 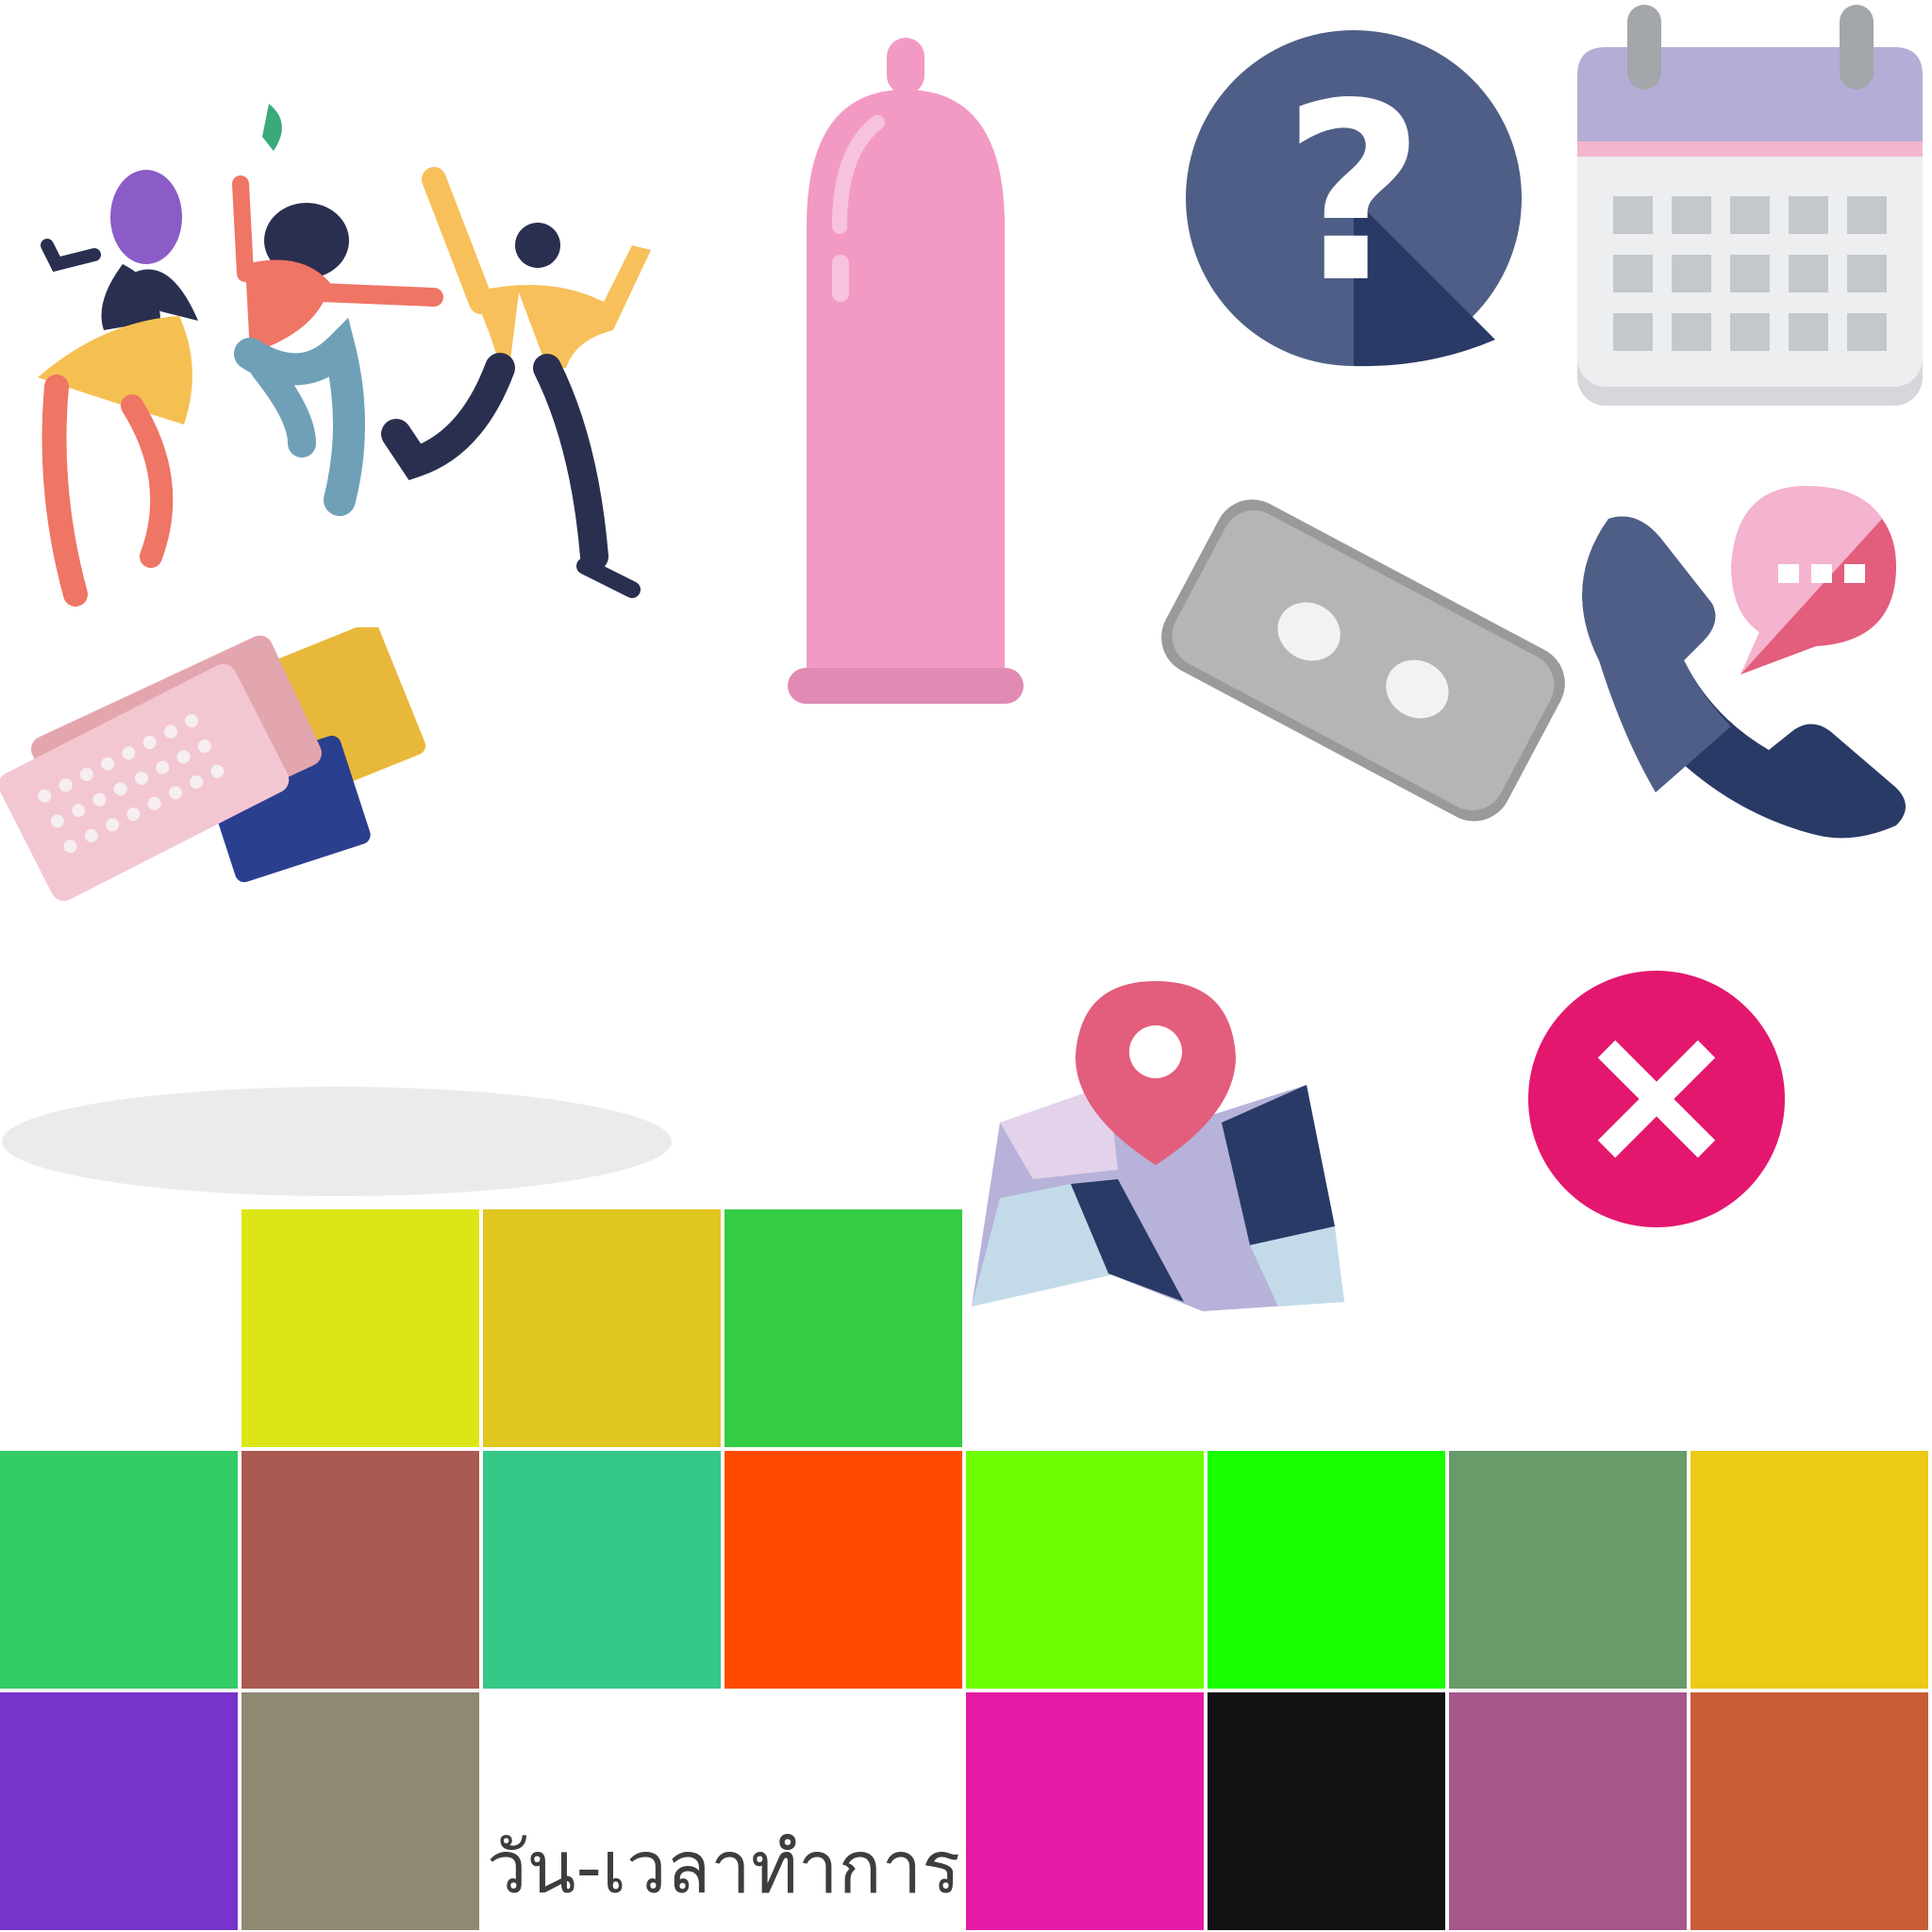 What do you see at coordinates (337, 1141) in the screenshot?
I see `shadow-ellipse` at bounding box center [337, 1141].